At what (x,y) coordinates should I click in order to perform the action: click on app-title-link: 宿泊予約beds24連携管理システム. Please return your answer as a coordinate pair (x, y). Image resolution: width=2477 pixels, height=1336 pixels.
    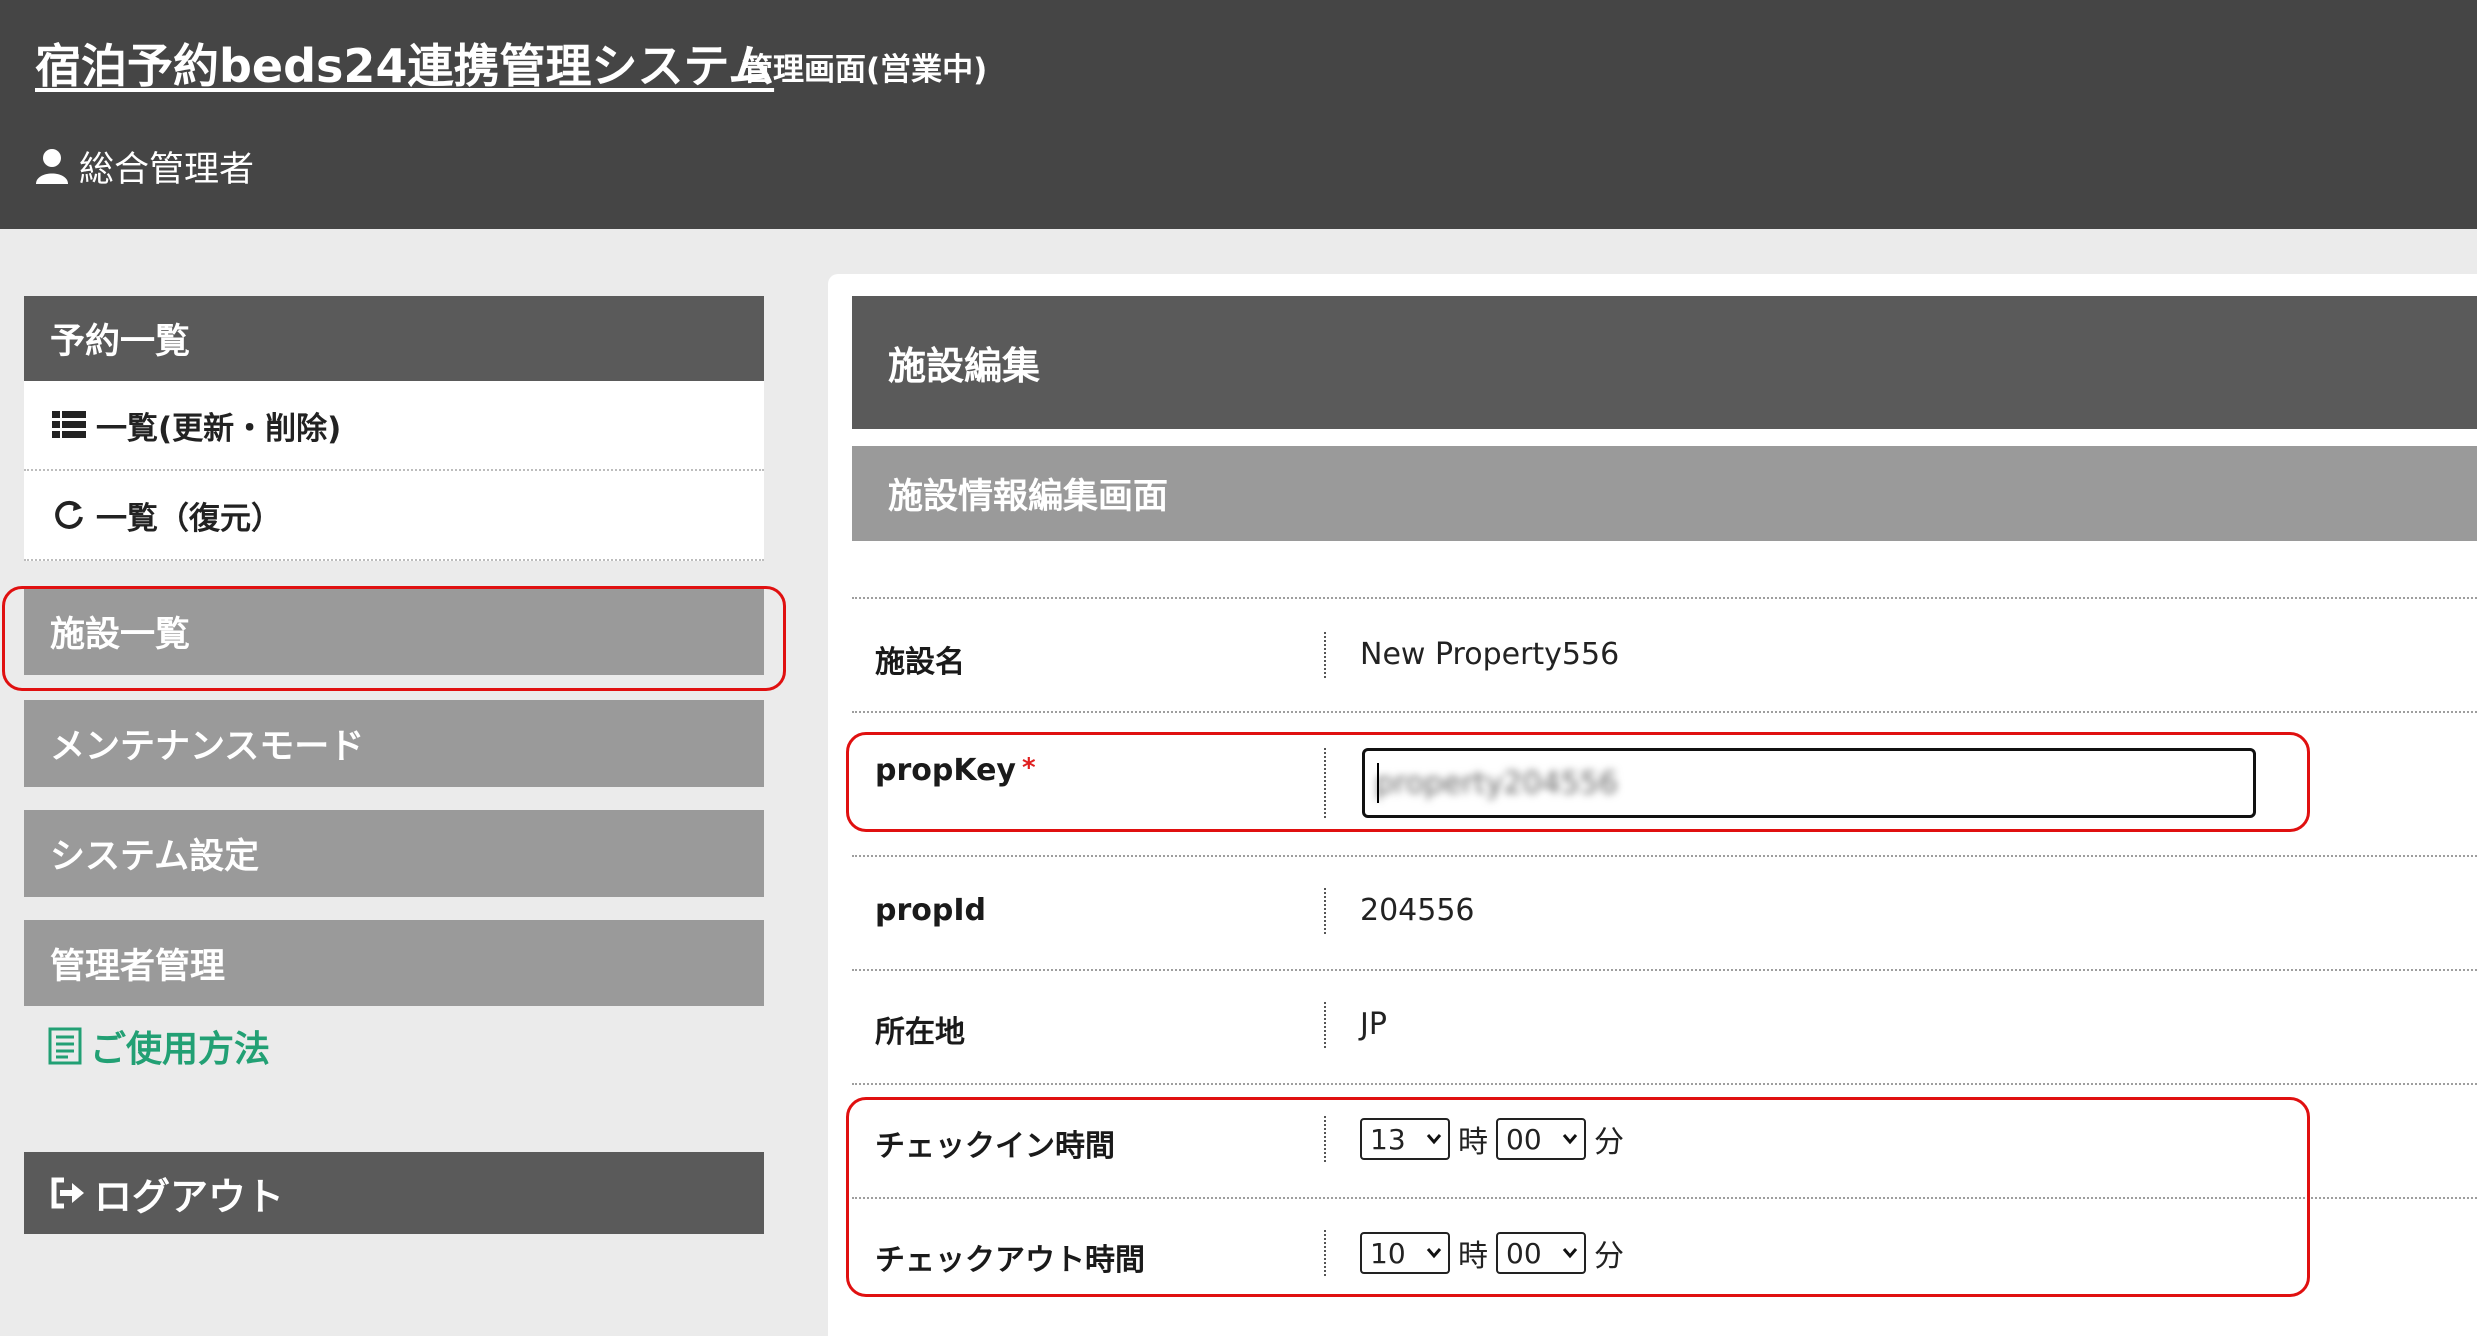
    Looking at the image, I should click on (404, 63).